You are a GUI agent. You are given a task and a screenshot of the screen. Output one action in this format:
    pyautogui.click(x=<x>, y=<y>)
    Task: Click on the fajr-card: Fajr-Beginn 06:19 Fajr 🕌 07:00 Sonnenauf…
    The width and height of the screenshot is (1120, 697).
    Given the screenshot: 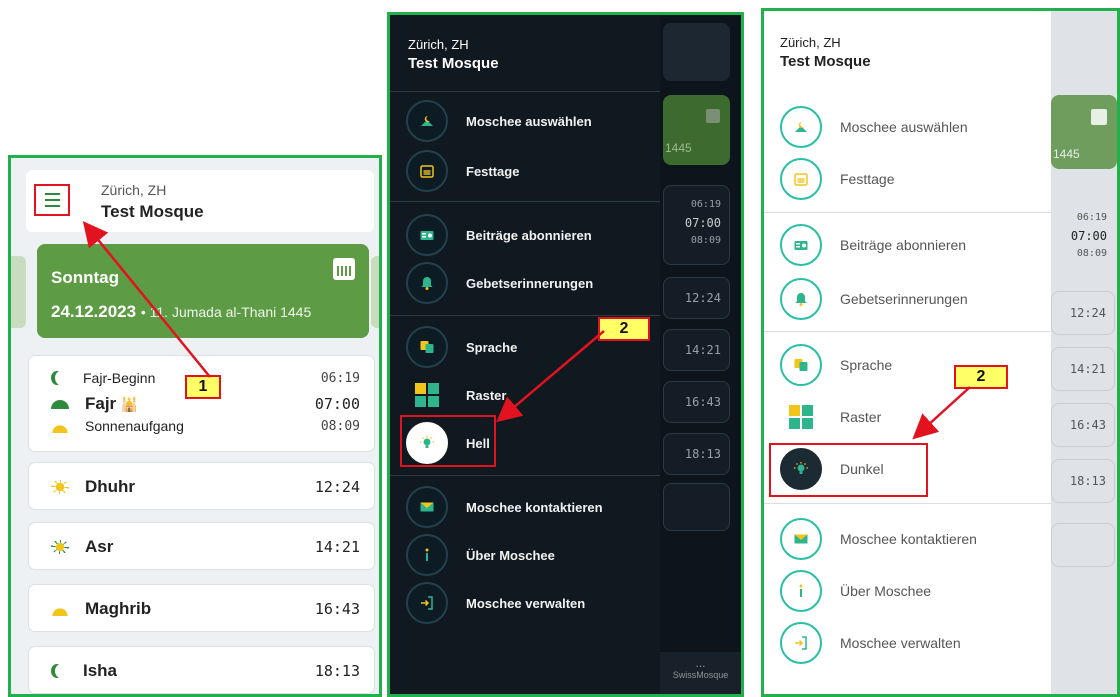 What is the action you would take?
    pyautogui.click(x=201, y=403)
    